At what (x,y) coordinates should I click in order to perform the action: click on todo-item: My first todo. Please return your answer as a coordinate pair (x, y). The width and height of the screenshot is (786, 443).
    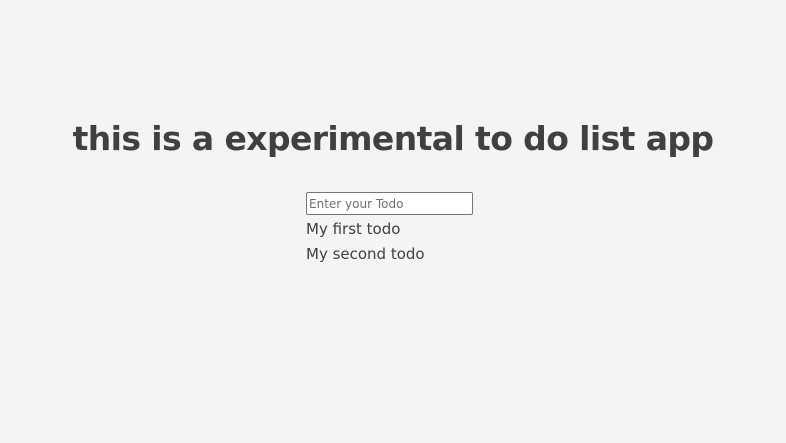
    Looking at the image, I should click on (353, 229).